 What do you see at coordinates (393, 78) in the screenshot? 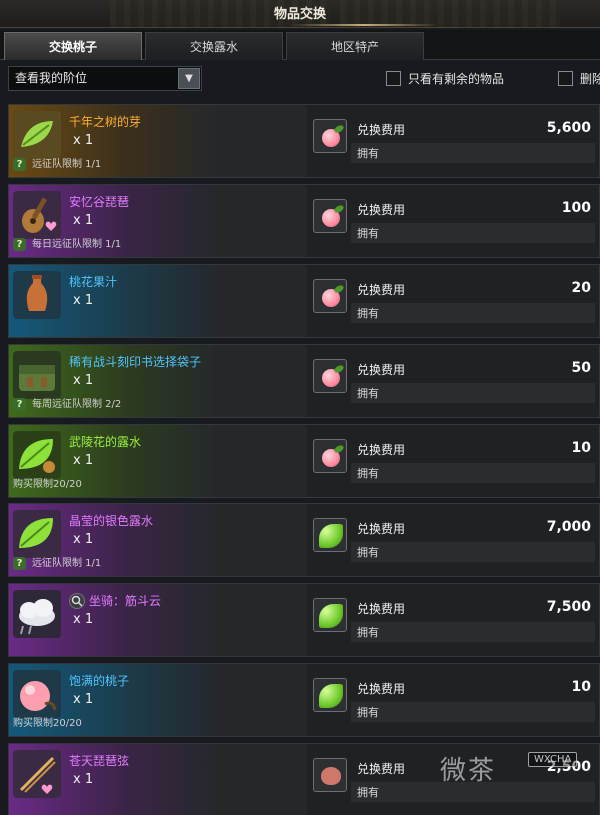
I see `remaining-only-checkbox` at bounding box center [393, 78].